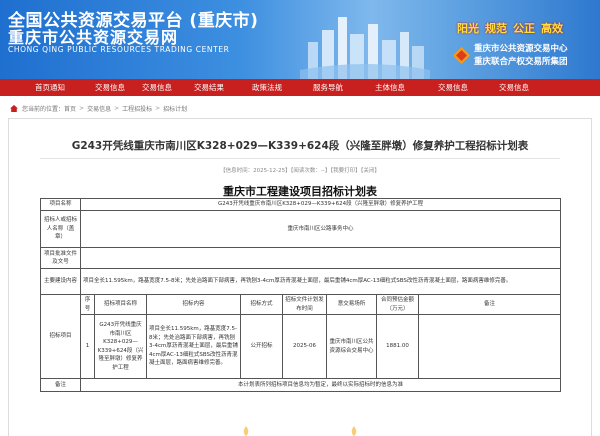 Image resolution: width=600 pixels, height=436 pixels. What do you see at coordinates (397, 346) in the screenshot?
I see `cell-amount: 1881.00` at bounding box center [397, 346].